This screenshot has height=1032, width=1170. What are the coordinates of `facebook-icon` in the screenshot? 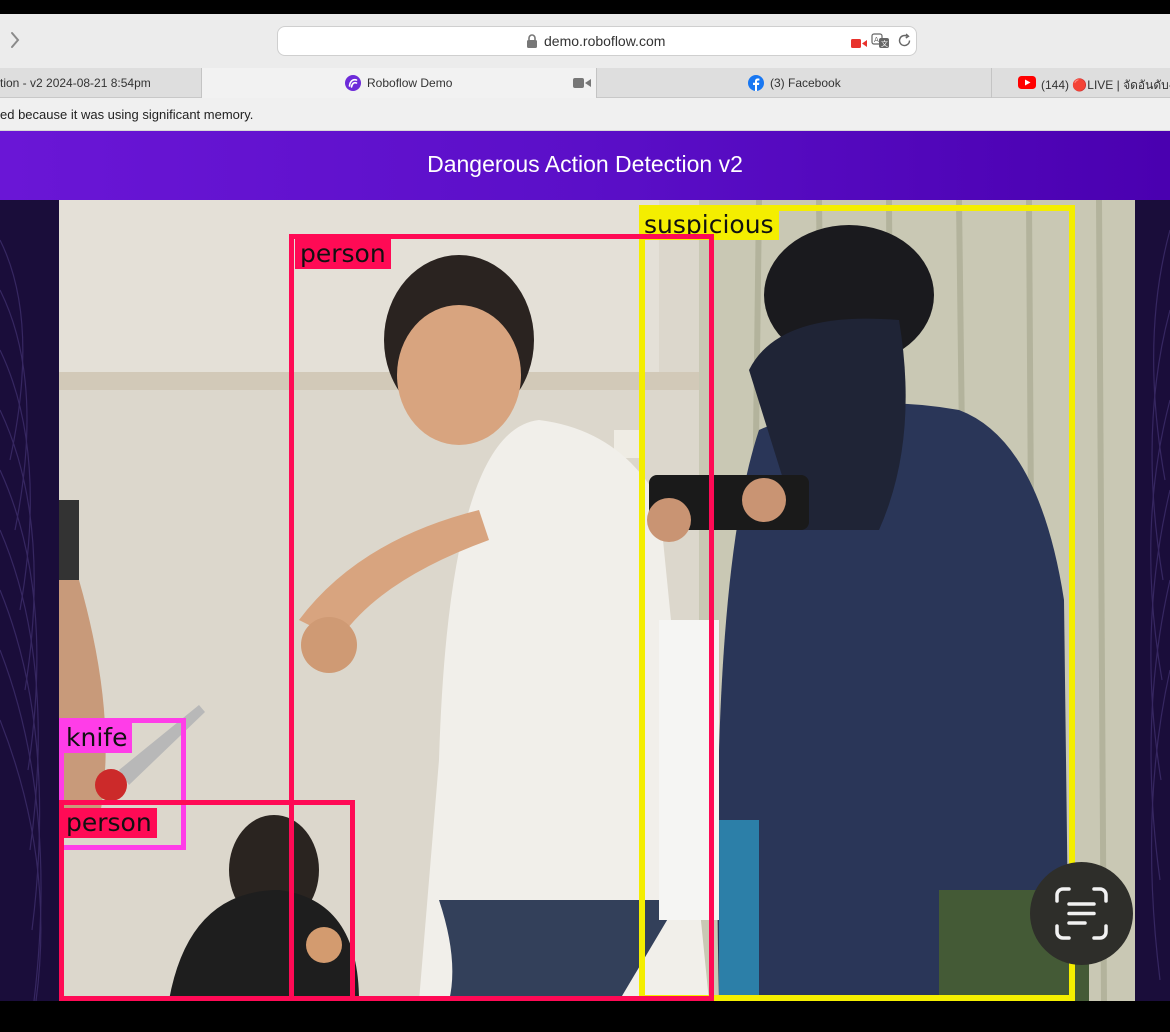 It's located at (756, 84).